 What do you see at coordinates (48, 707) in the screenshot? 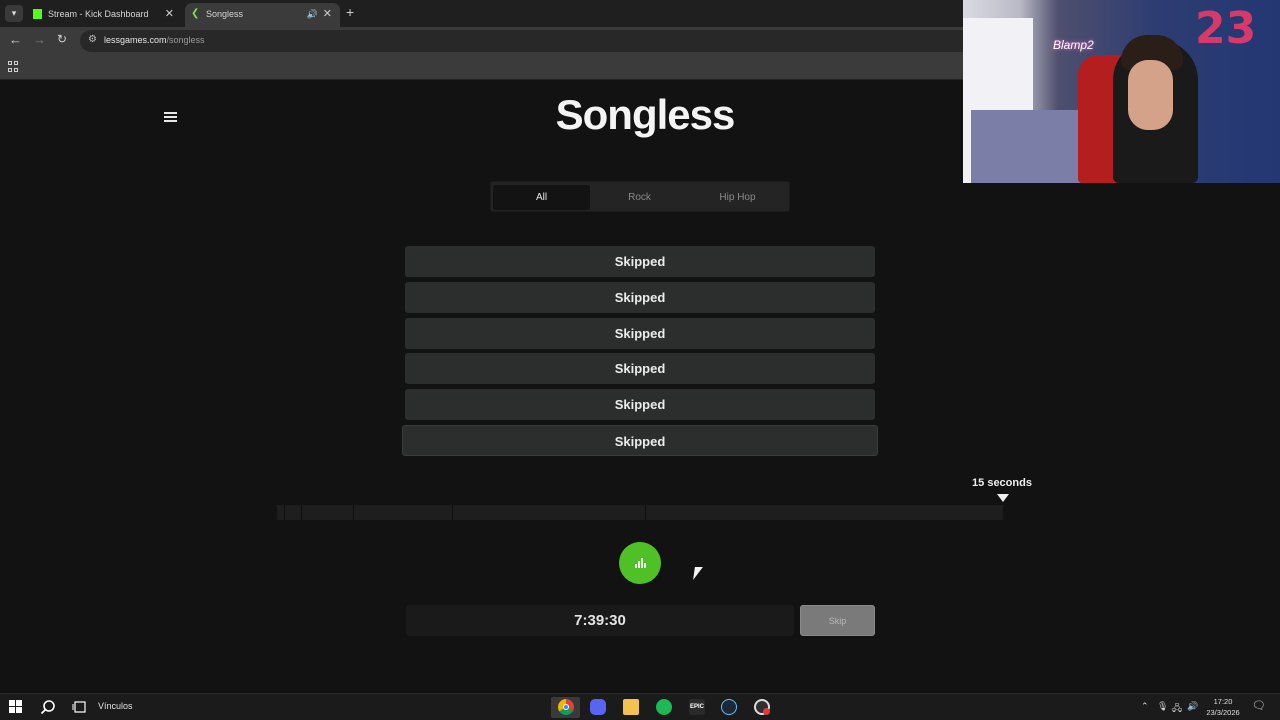
I see `search-icon` at bounding box center [48, 707].